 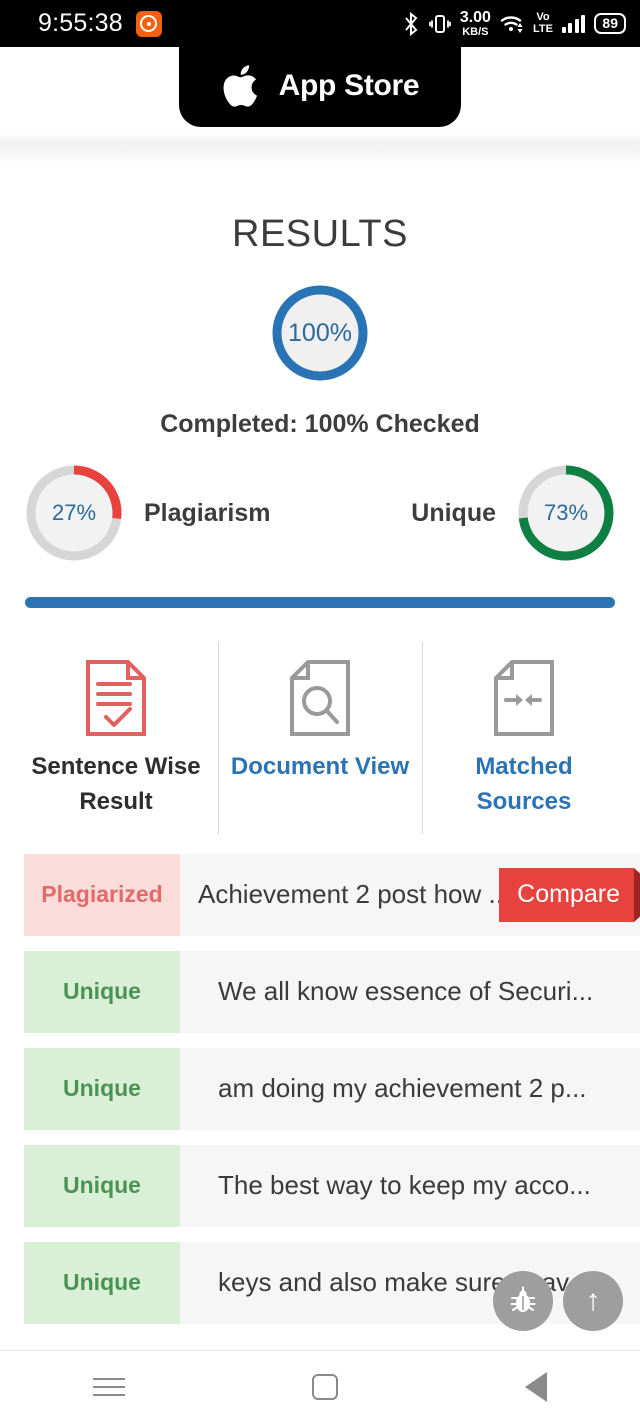 I want to click on progress-bar, so click(x=320, y=602).